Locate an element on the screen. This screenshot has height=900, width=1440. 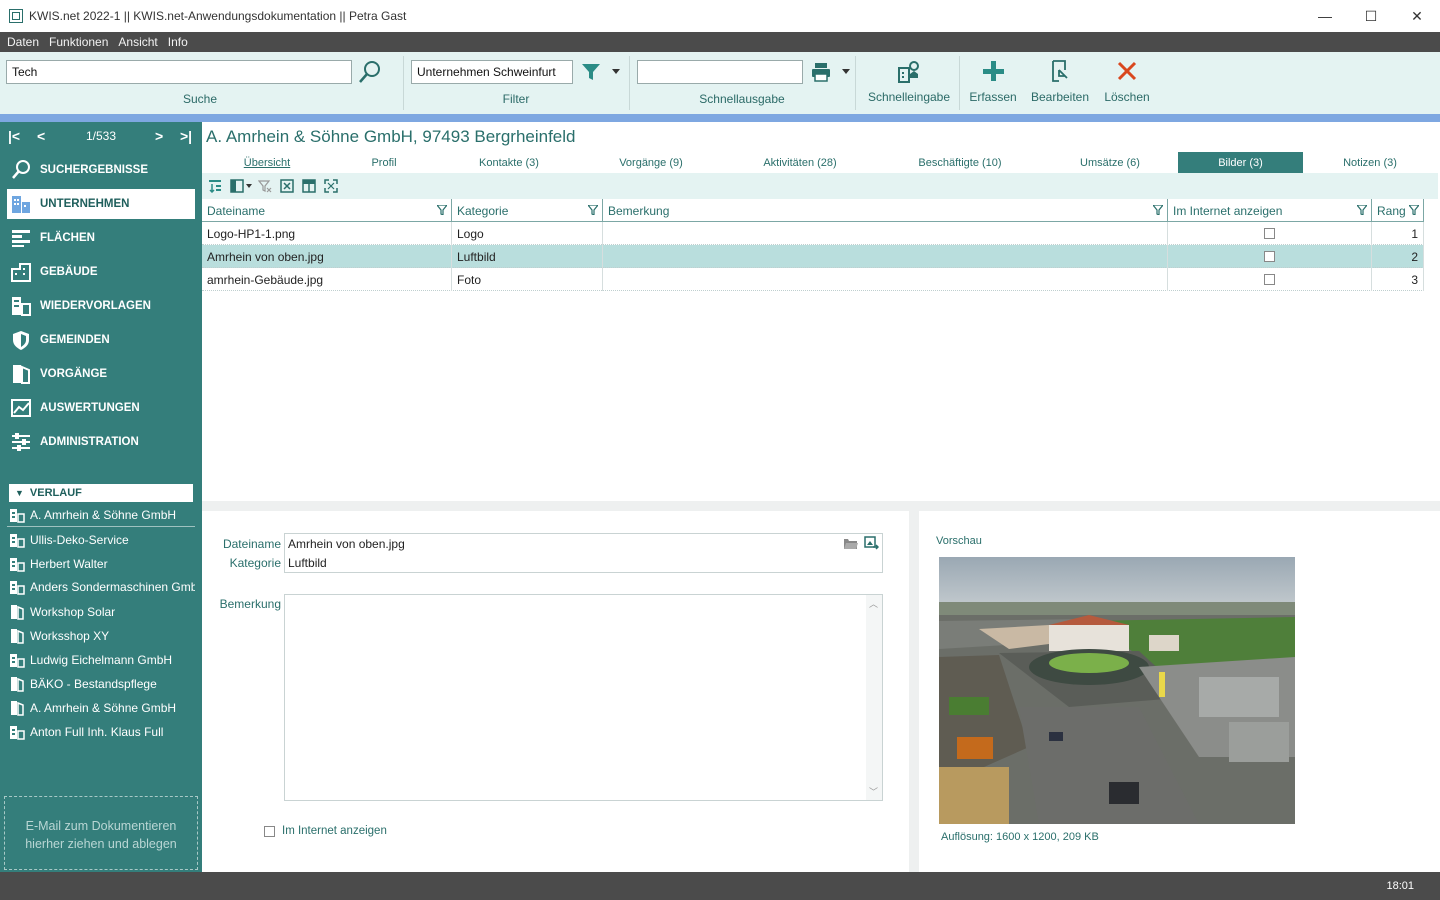
delete-button: Löschen is located at coordinates (1127, 81).